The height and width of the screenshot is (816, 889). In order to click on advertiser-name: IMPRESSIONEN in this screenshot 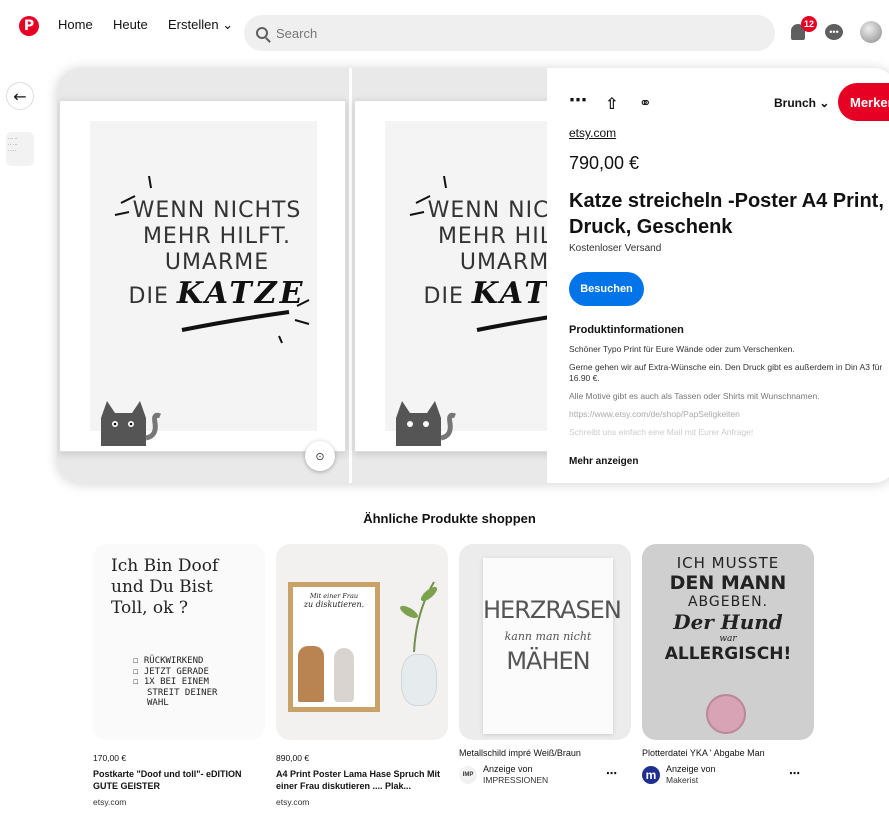, I will do `click(515, 780)`.